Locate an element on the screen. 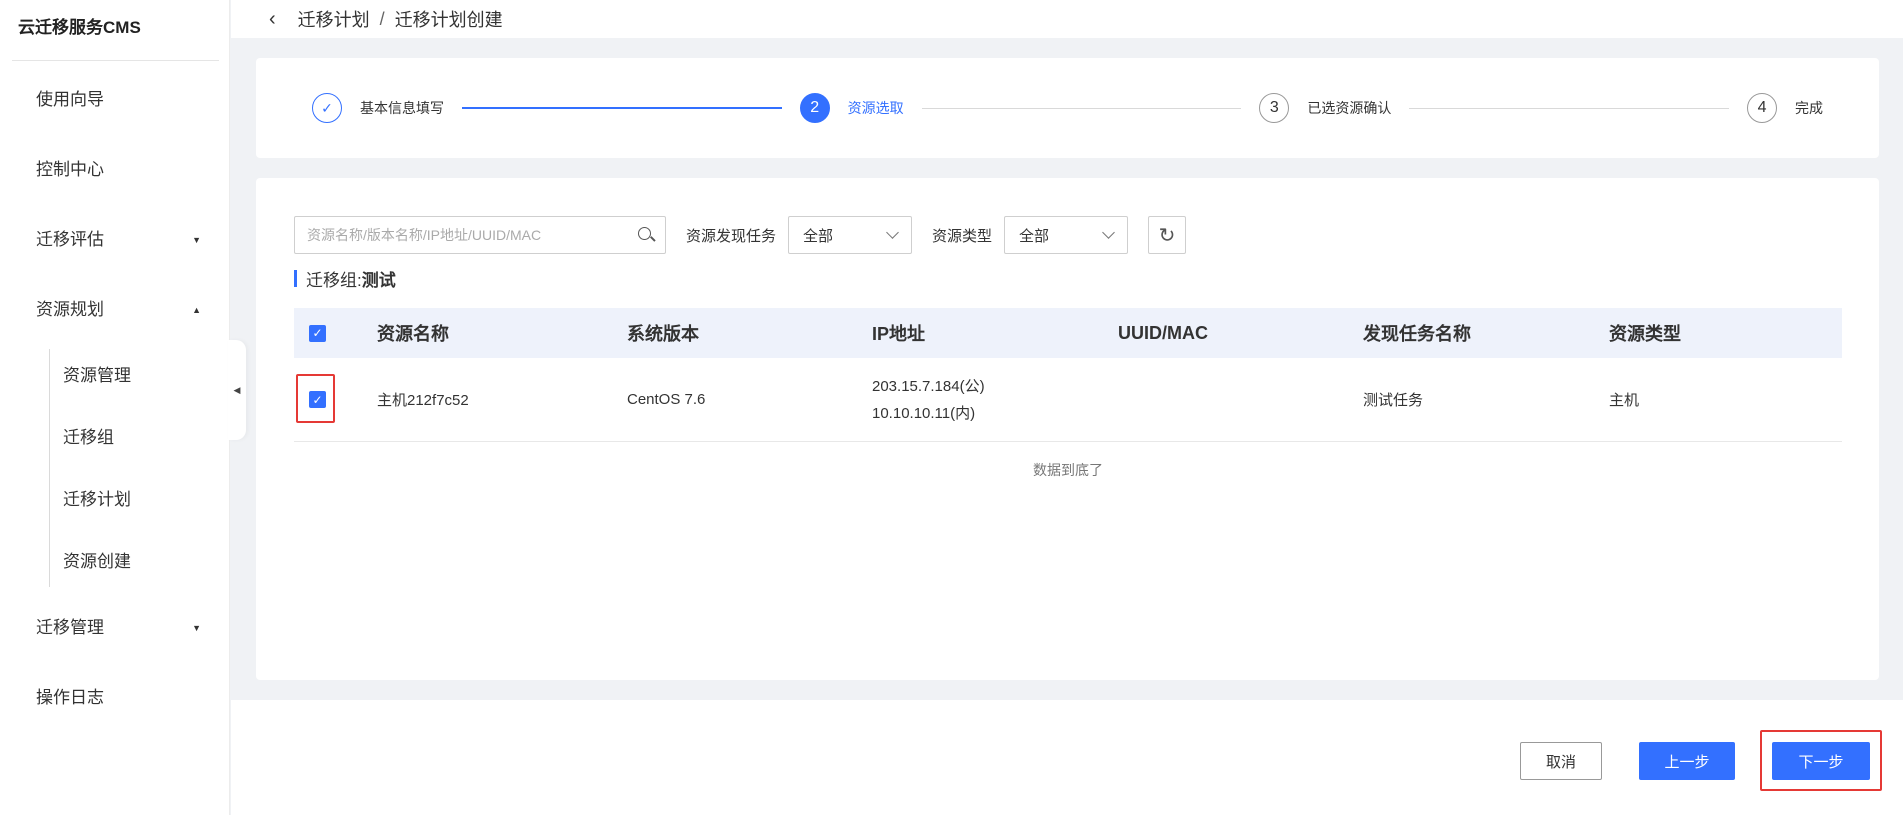  sidebar-item-label: 资源规划 is located at coordinates (70, 309).